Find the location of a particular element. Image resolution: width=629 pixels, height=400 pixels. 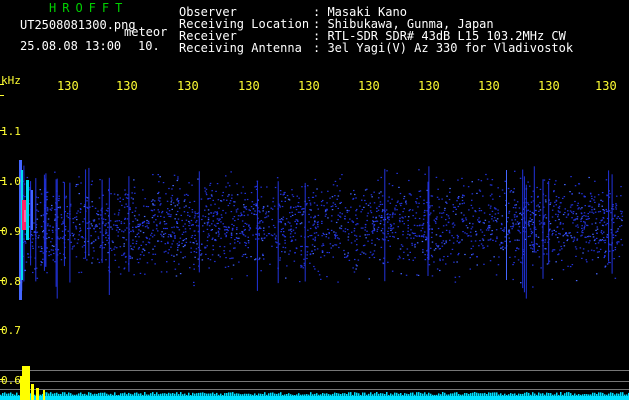

echo-column is located at coordinates (32, 210).